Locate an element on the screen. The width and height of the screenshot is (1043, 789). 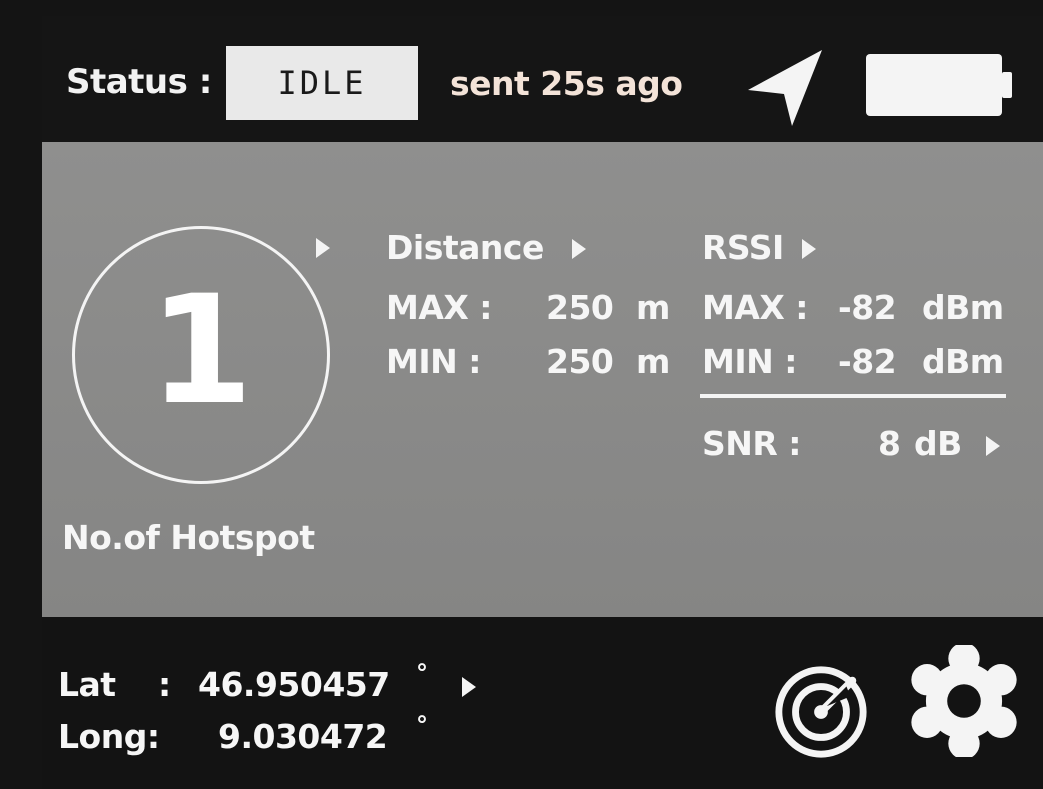
lat-label: Lat is located at coordinates (87, 684).